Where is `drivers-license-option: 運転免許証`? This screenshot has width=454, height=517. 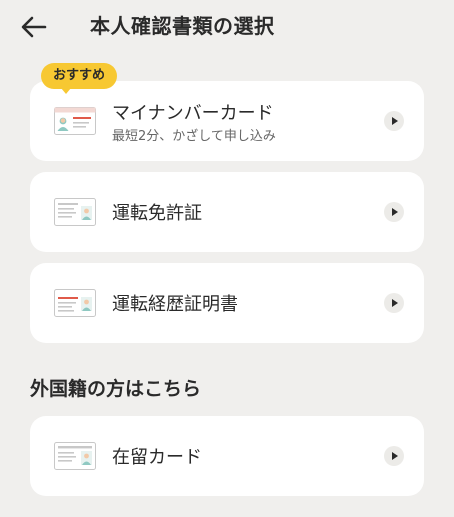 drivers-license-option: 運転免許証 is located at coordinates (227, 212).